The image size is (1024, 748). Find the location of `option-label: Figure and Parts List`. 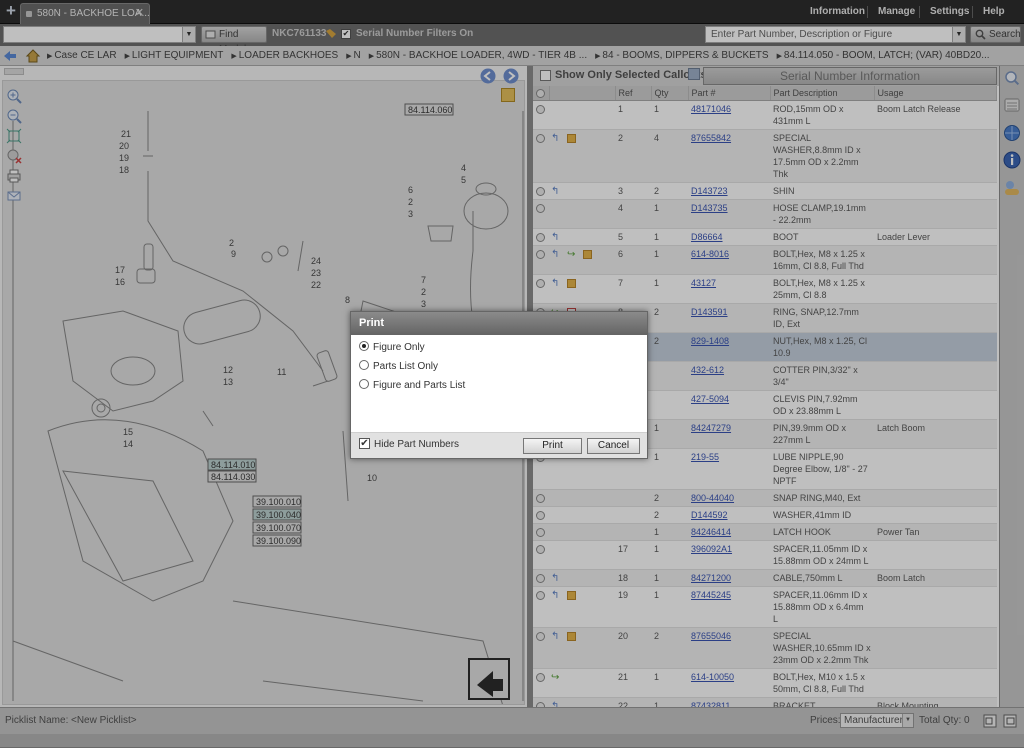

option-label: Figure and Parts List is located at coordinates (419, 385).